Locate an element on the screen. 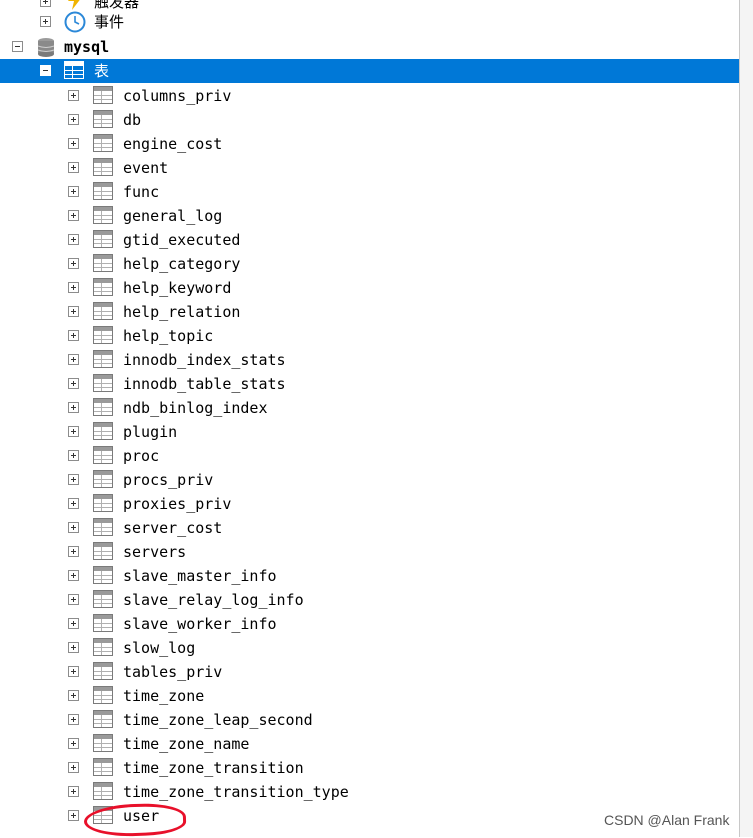  table-row: help_relation is located at coordinates (369, 312).